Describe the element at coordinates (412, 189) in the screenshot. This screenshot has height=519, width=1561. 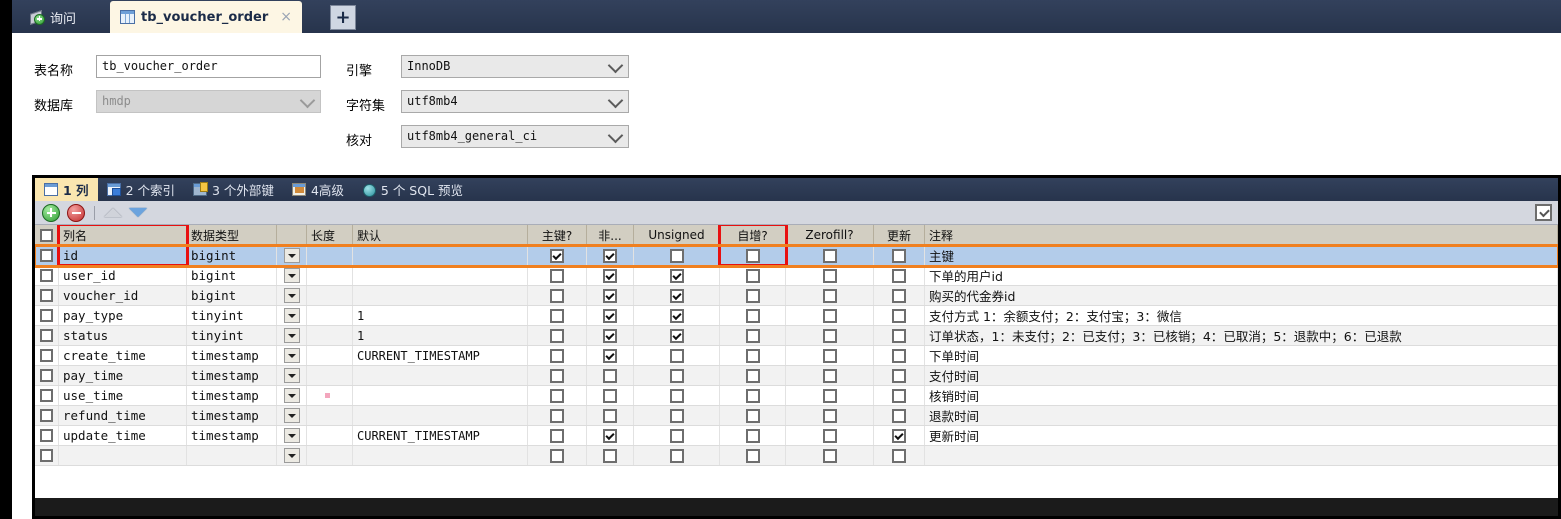
I see `tab-sql-preview: 5 个 SQL 预览` at that location.